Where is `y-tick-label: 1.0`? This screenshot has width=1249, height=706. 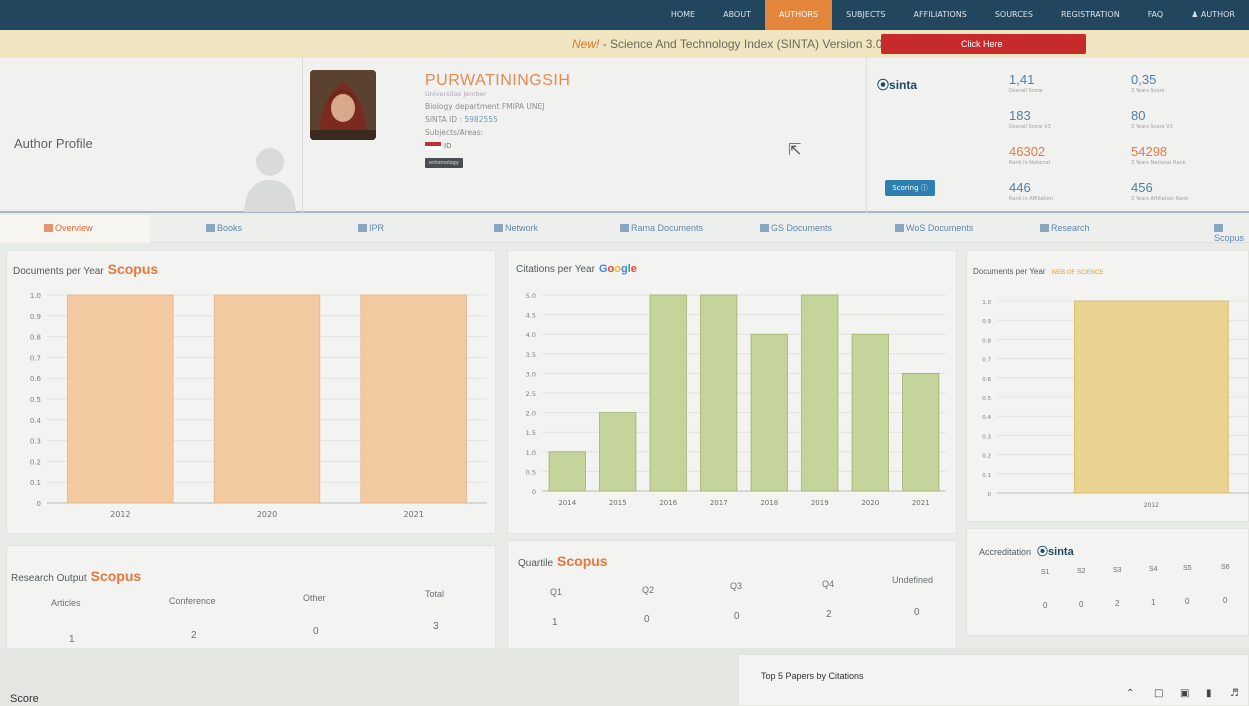
y-tick-label: 1.0 is located at coordinates (35, 296).